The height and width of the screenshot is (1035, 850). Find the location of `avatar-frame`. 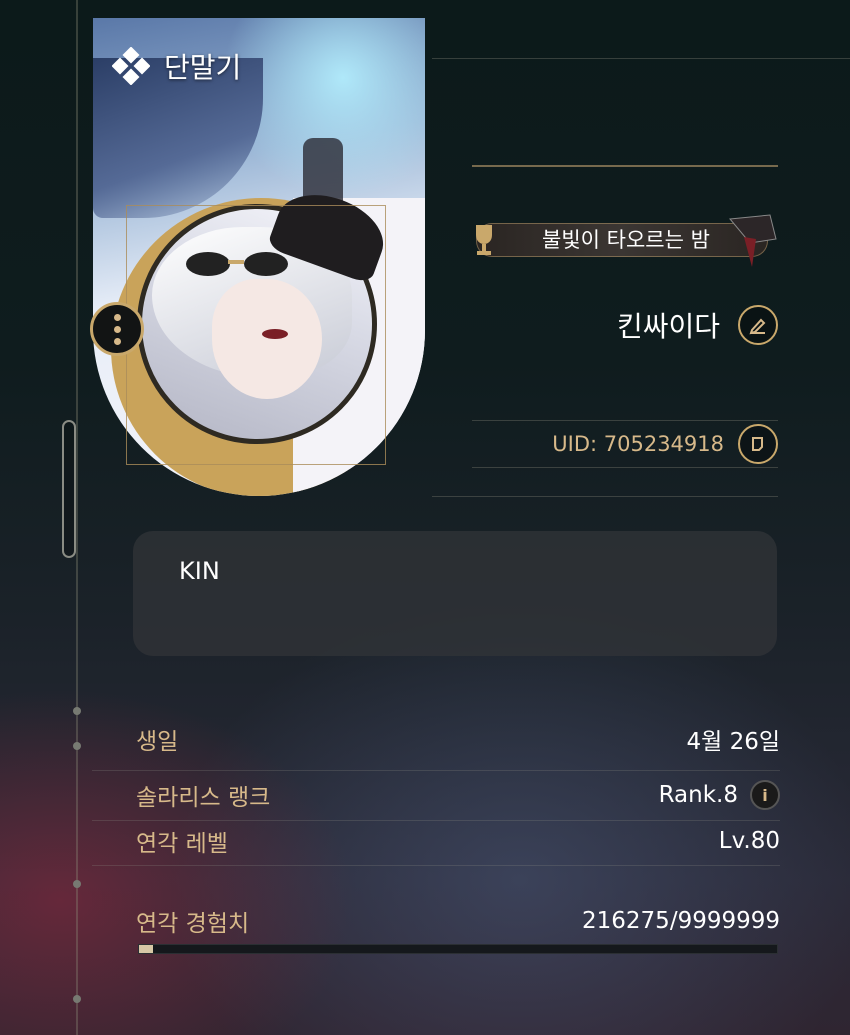

avatar-frame is located at coordinates (256, 335).